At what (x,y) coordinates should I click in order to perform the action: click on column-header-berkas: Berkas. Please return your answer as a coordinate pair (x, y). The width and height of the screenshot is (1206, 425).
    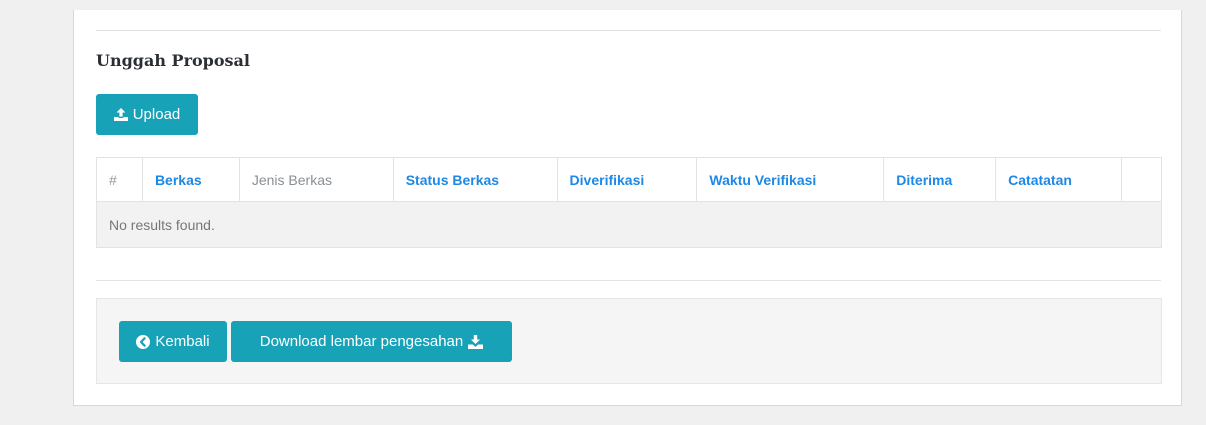
    Looking at the image, I should click on (190, 179).